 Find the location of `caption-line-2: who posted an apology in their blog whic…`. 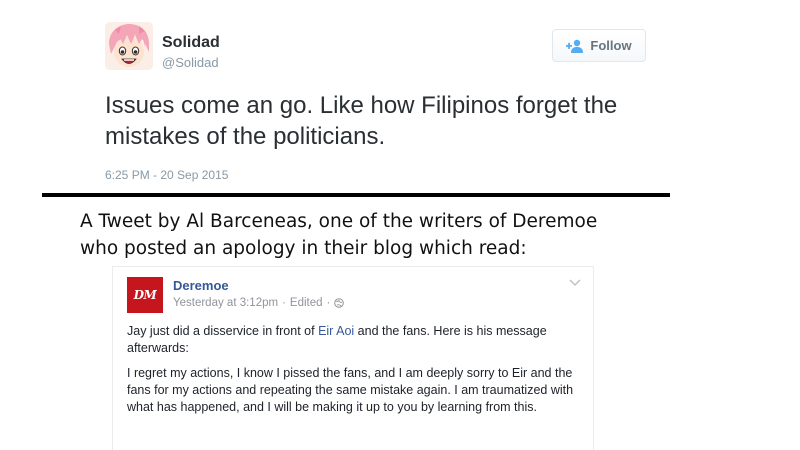

caption-line-2: who posted an apology in their blog whic… is located at coordinates (303, 248).